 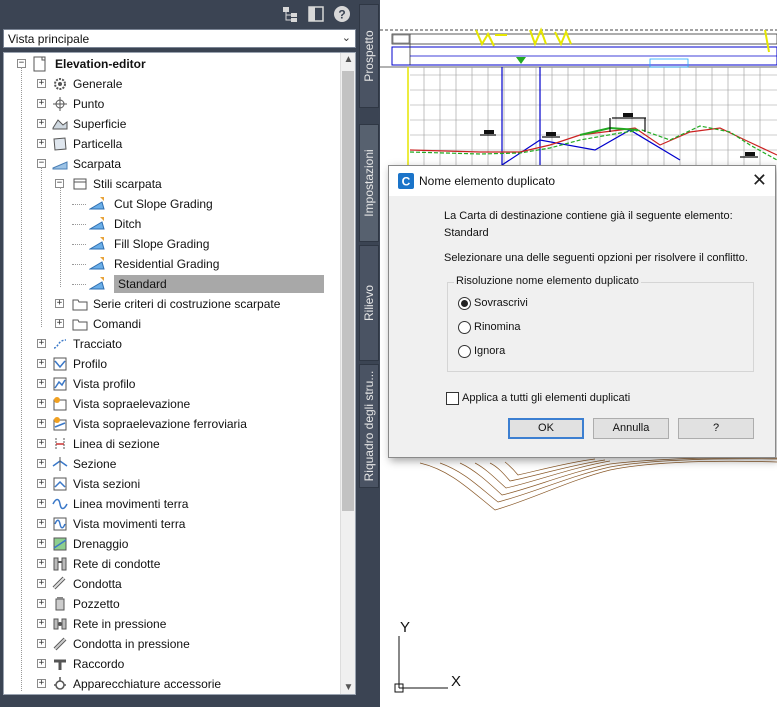 I want to click on tree-item-label: Punto, so click(x=89, y=104).